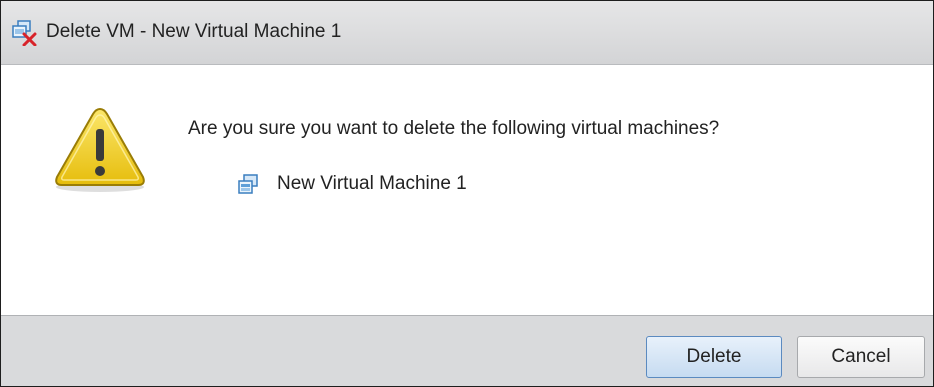 This screenshot has width=934, height=387. What do you see at coordinates (24, 33) in the screenshot?
I see `delete-vm-icon` at bounding box center [24, 33].